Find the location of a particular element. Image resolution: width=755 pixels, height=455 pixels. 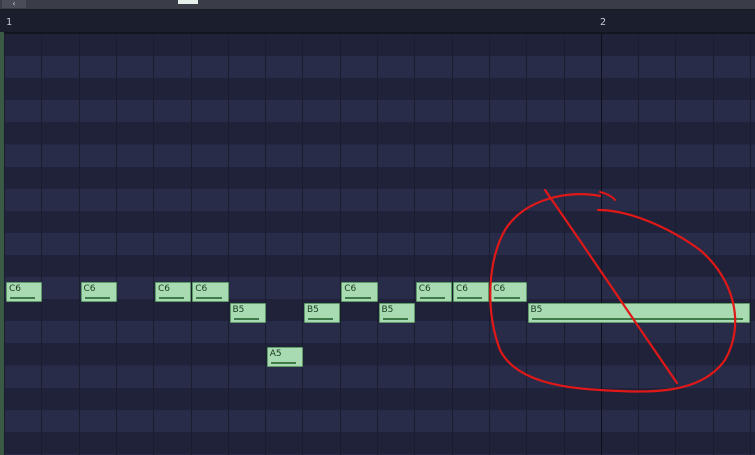

bar-number-1: 1 is located at coordinates (9, 22).